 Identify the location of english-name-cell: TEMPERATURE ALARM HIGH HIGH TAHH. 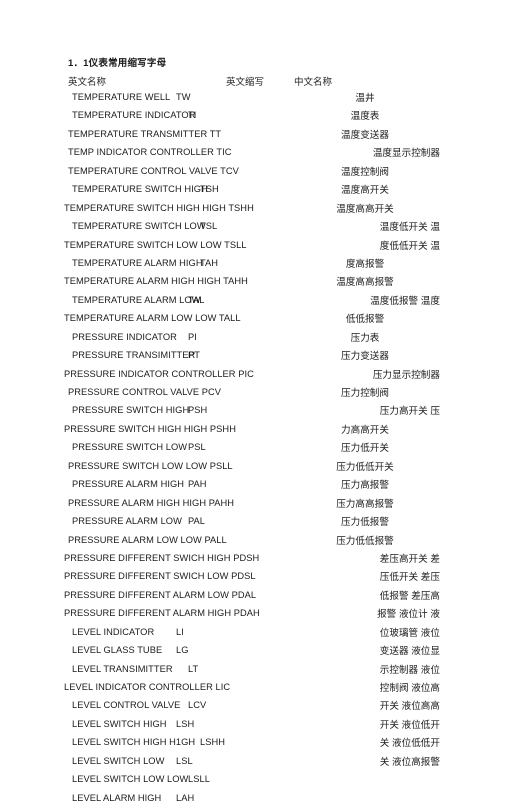
(156, 281).